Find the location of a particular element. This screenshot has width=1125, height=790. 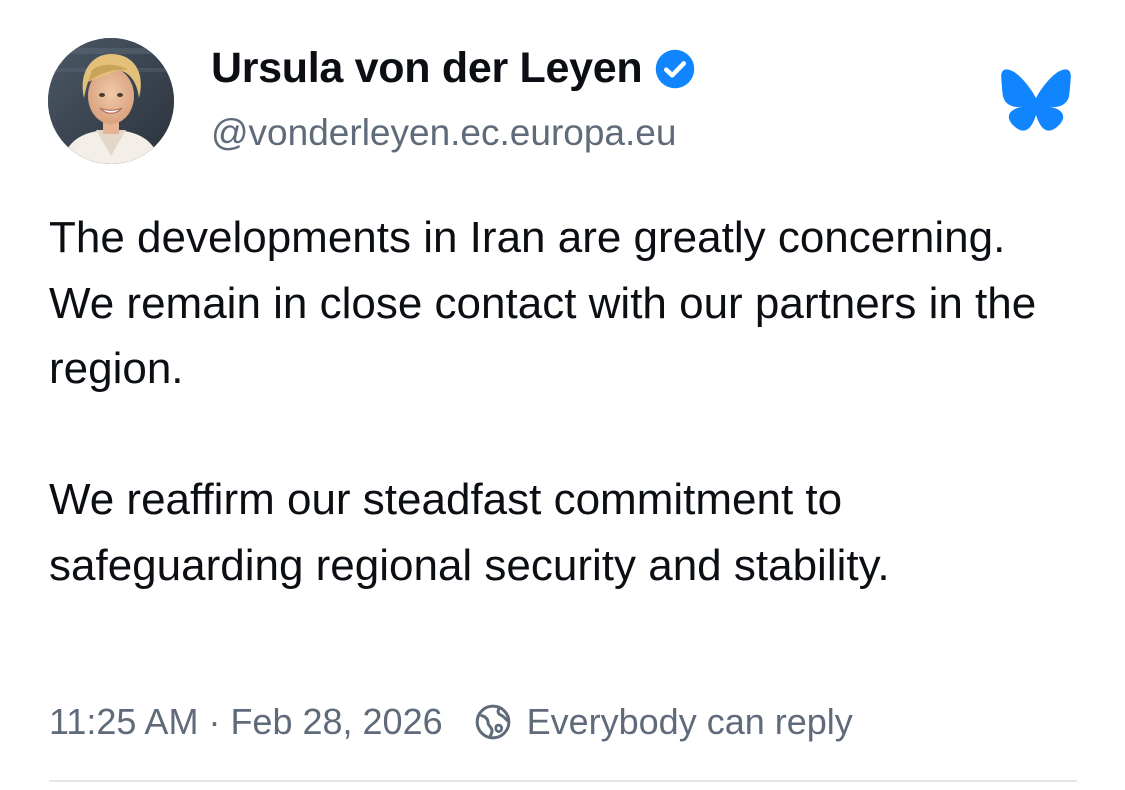

post-time: 11:25 AM is located at coordinates (123, 722).